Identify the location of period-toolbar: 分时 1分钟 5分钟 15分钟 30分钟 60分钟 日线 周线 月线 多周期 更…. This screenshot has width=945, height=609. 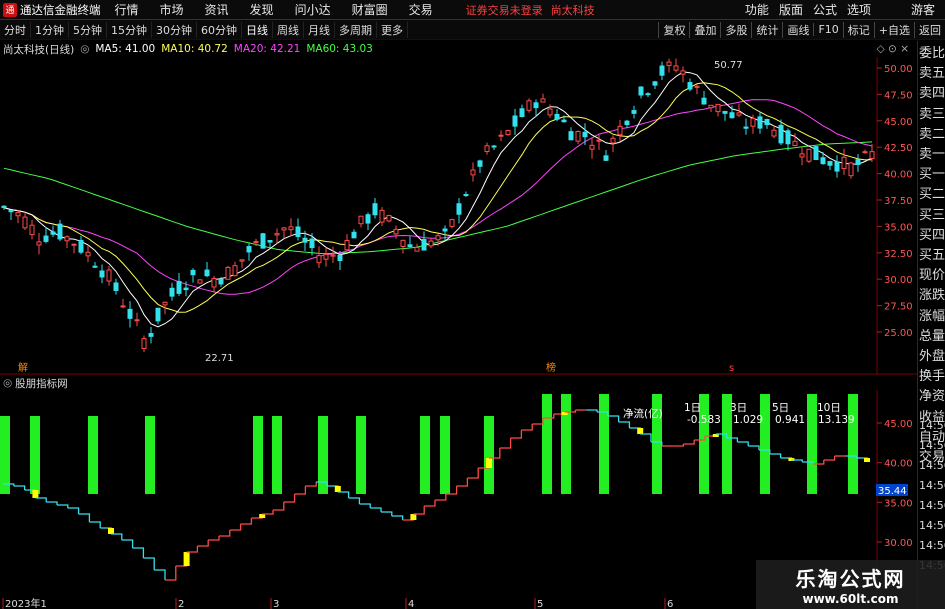
(472, 30).